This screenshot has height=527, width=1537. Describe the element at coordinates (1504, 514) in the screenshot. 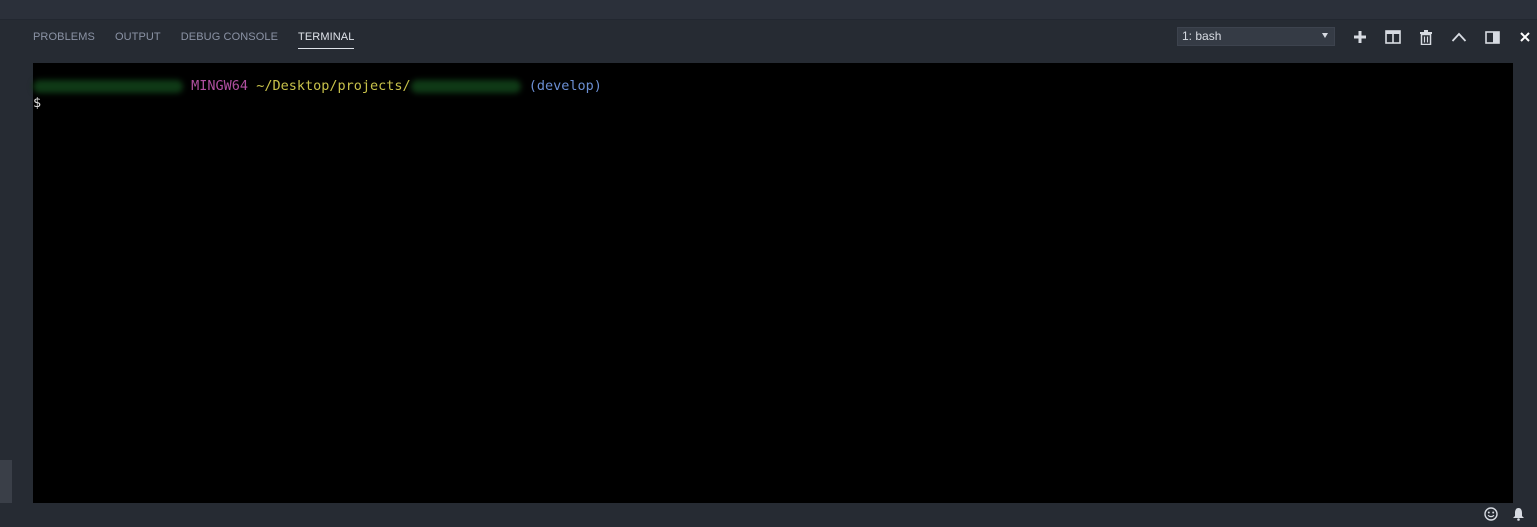

I see `status-icons` at that location.